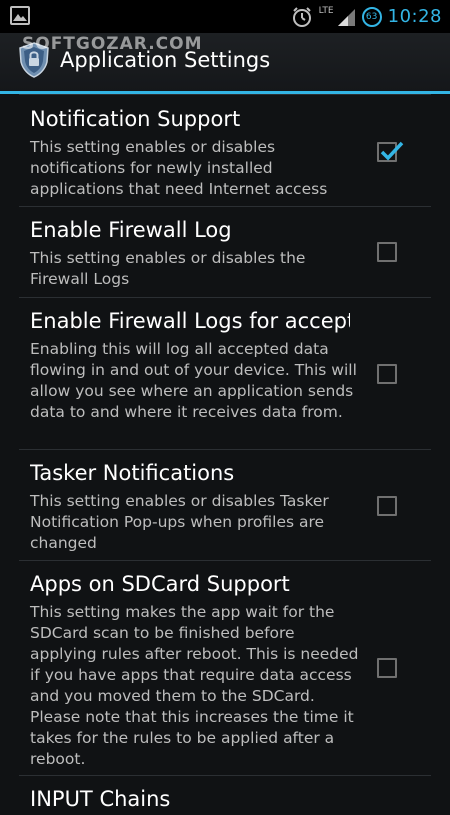 The image size is (450, 815). I want to click on gallery-icon, so click(20, 15).